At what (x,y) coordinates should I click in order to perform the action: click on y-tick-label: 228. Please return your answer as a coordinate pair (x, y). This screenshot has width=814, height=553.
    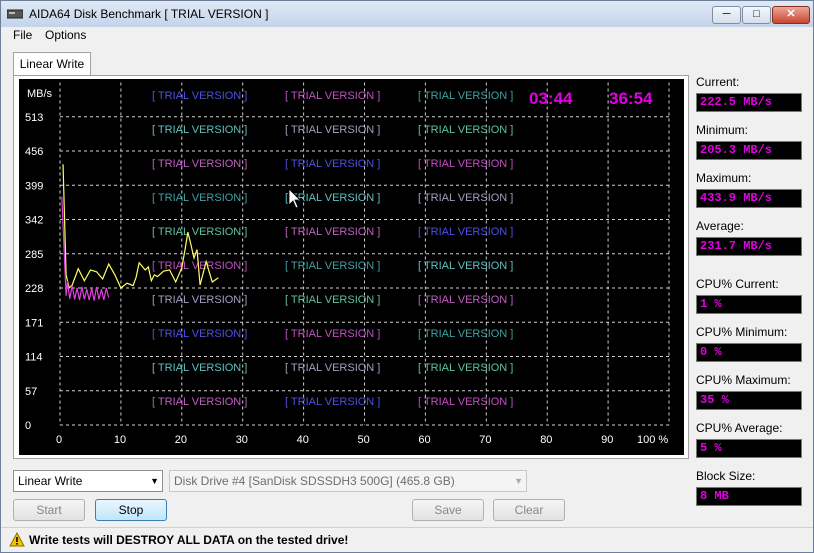
    Looking at the image, I should click on (34, 289).